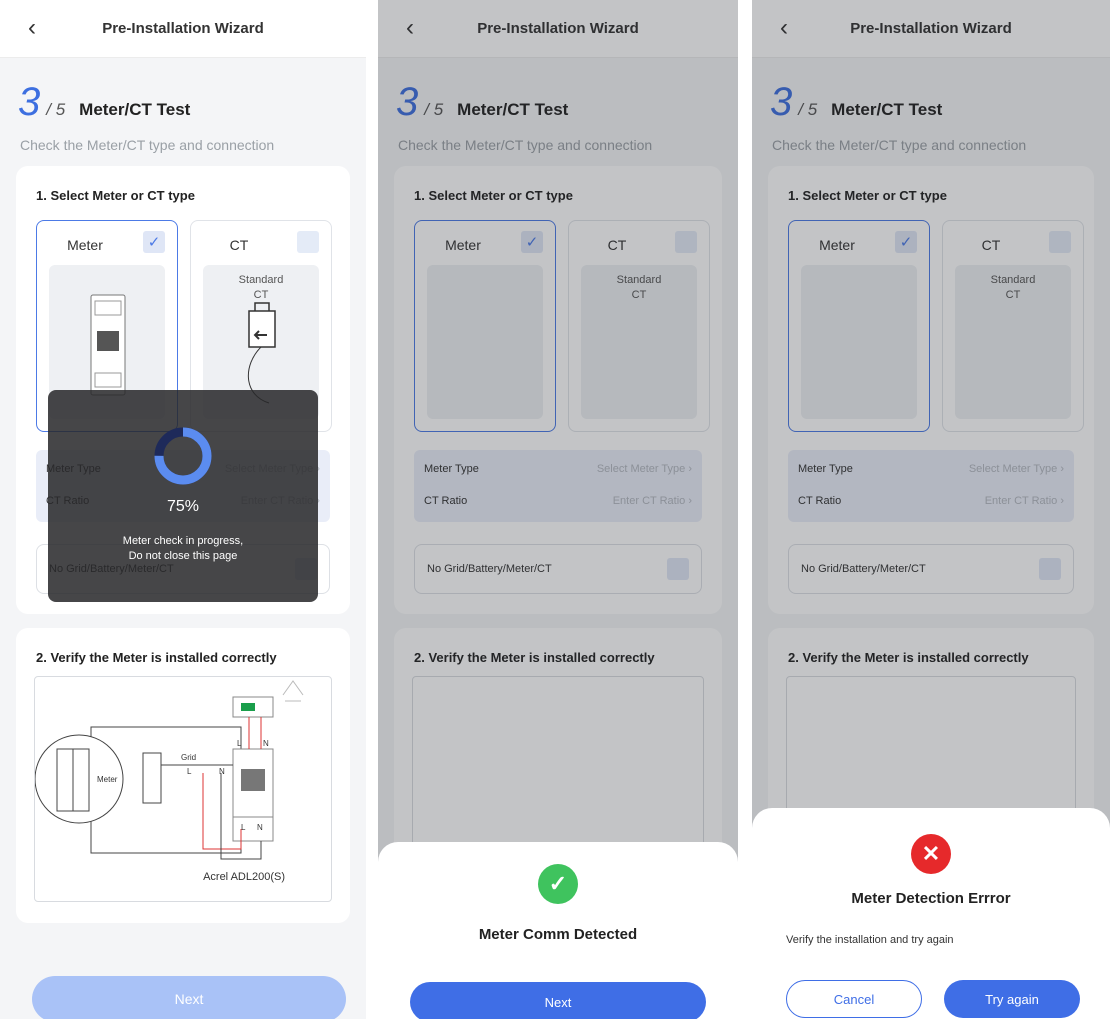  Describe the element at coordinates (107, 779) in the screenshot. I see `diagram-meter-text: Meter` at that location.